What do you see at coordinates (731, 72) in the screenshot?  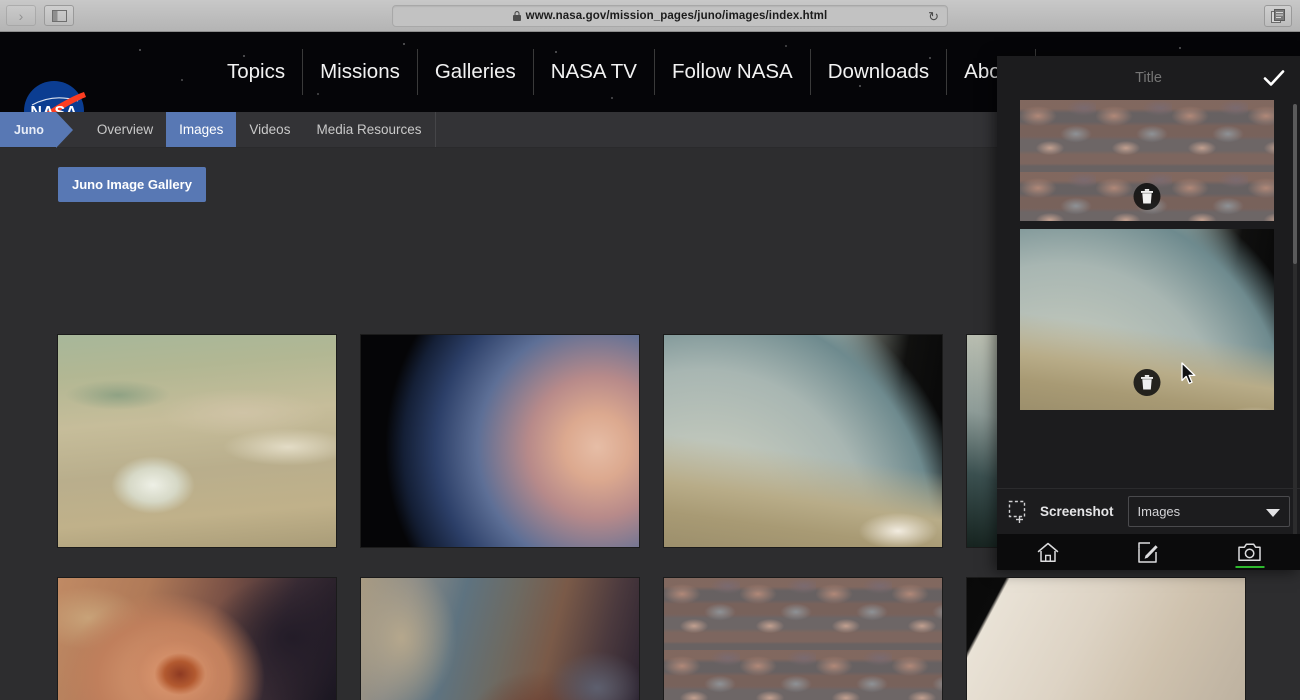 I see `nav-item-follow-nasa: Follow NASA` at bounding box center [731, 72].